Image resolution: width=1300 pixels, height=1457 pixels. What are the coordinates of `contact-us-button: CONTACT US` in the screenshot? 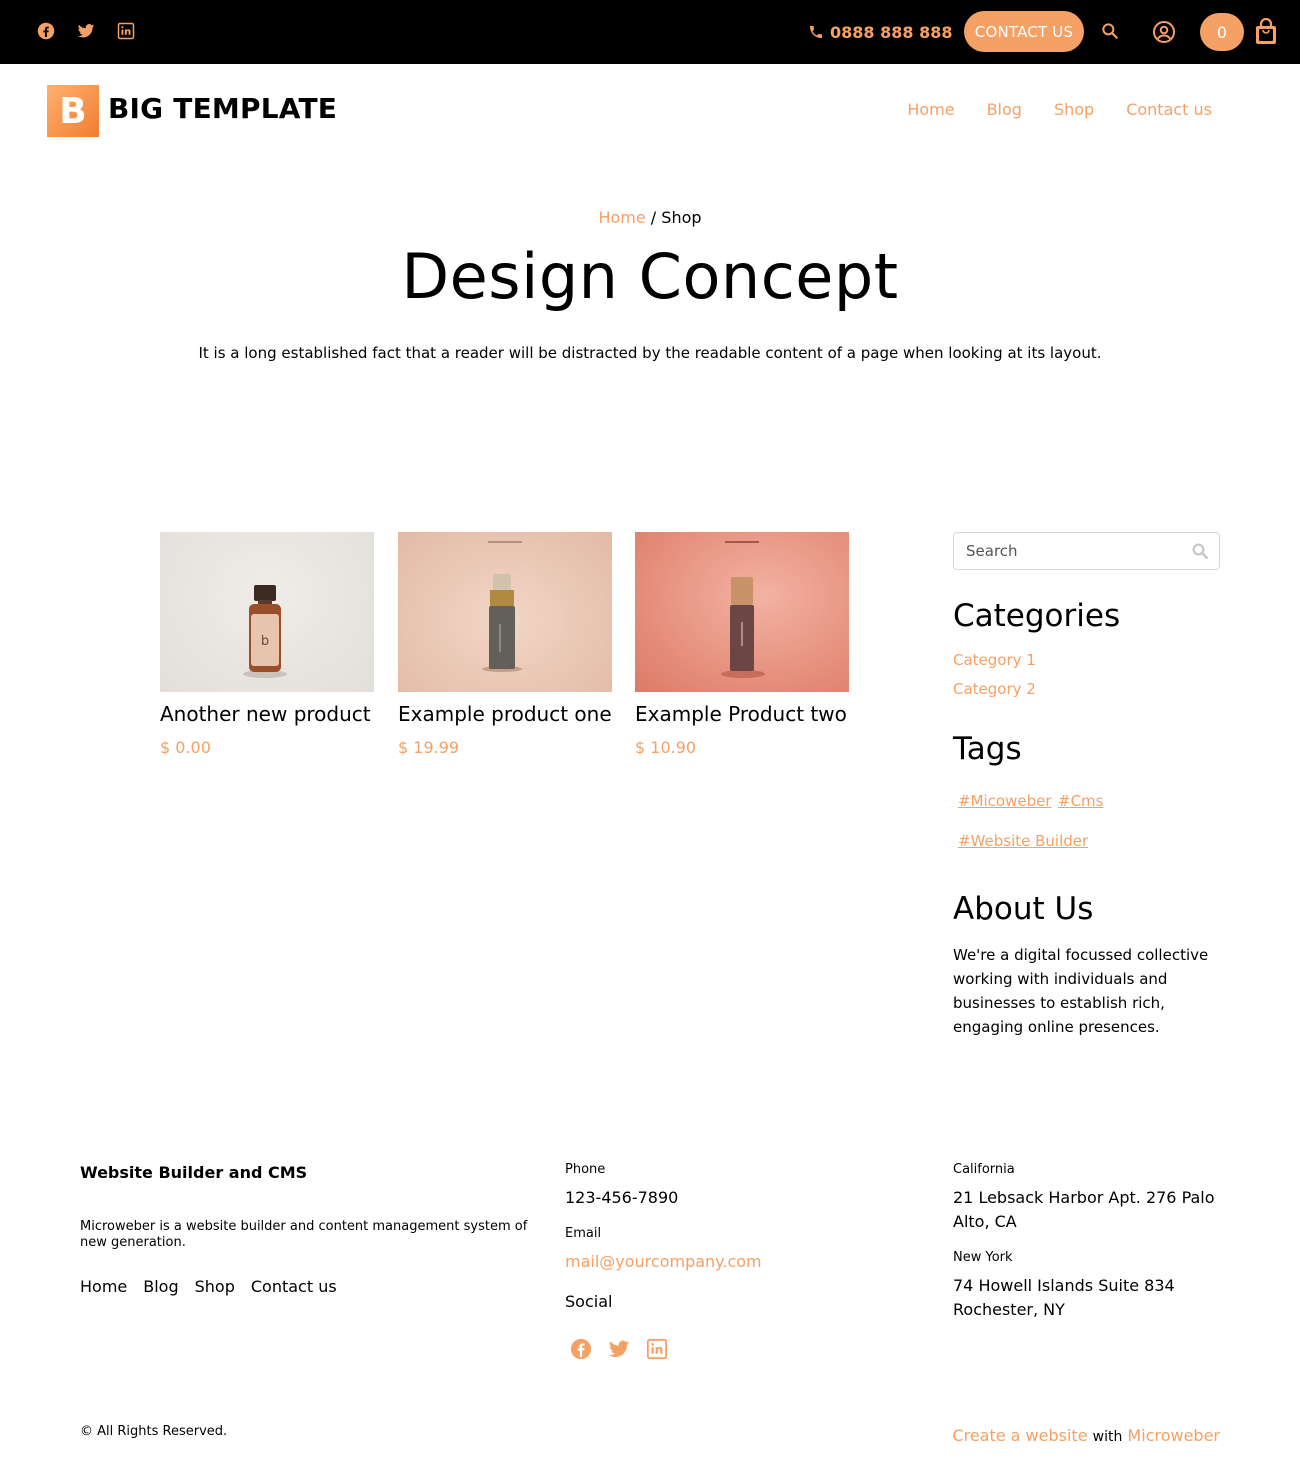 It's located at (1024, 31).